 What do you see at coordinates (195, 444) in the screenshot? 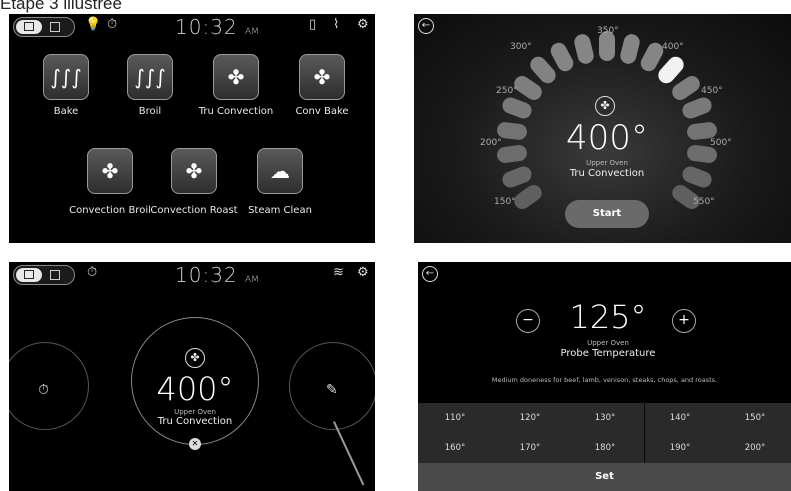
I see `cancel-icon: ✕` at bounding box center [195, 444].